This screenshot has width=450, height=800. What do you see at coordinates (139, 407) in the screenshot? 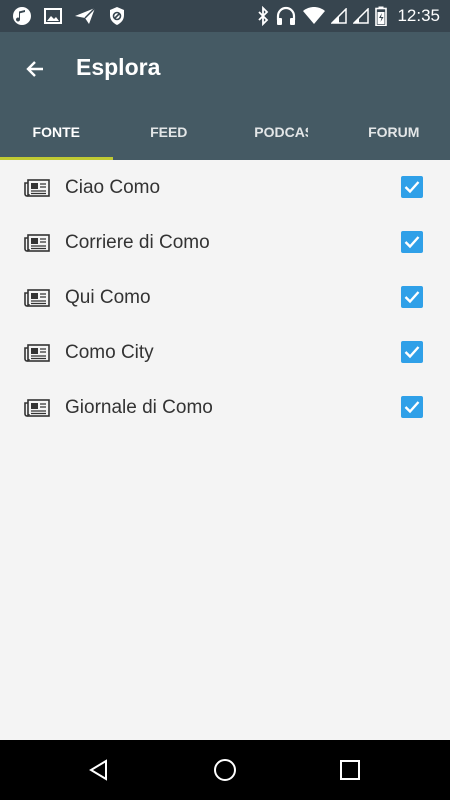
I see `source-name: Giornale di Como` at bounding box center [139, 407].